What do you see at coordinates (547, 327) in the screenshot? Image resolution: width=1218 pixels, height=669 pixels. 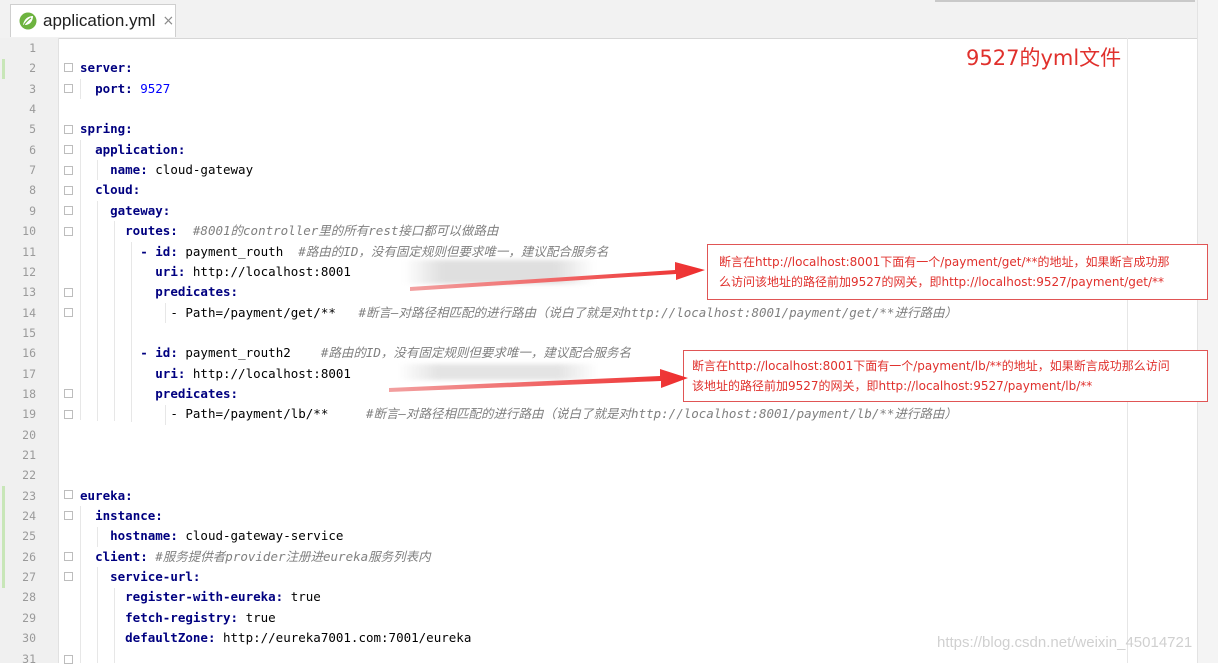 I see `annotation-arrows` at bounding box center [547, 327].